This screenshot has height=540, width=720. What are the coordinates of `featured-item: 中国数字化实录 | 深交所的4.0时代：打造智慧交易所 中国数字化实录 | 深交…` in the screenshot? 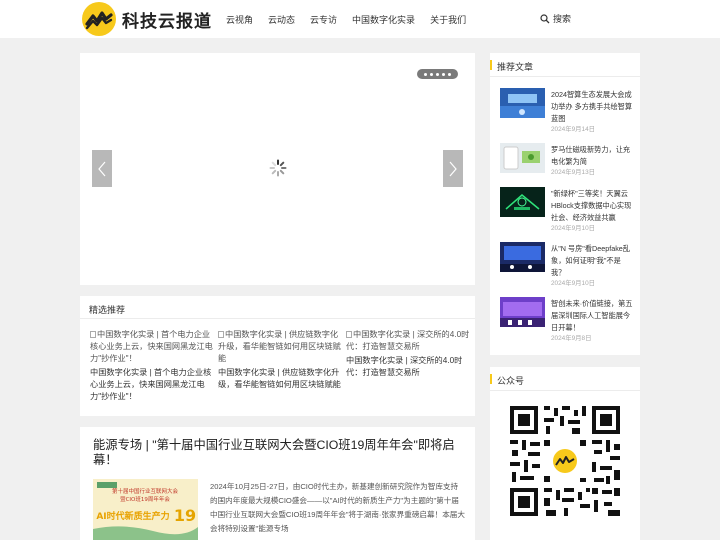 It's located at (409, 366).